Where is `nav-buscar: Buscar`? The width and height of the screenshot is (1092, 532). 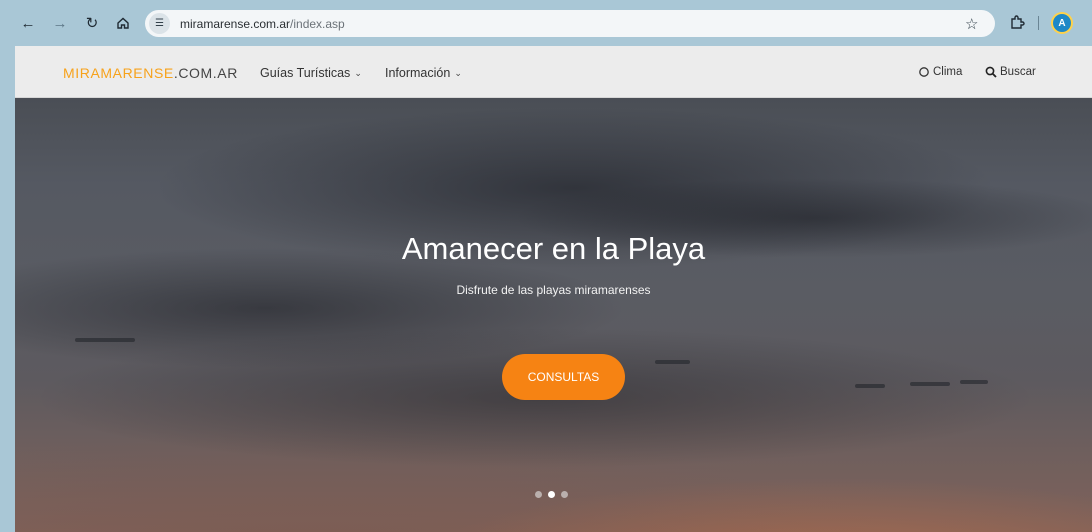
nav-buscar: Buscar is located at coordinates (1010, 72).